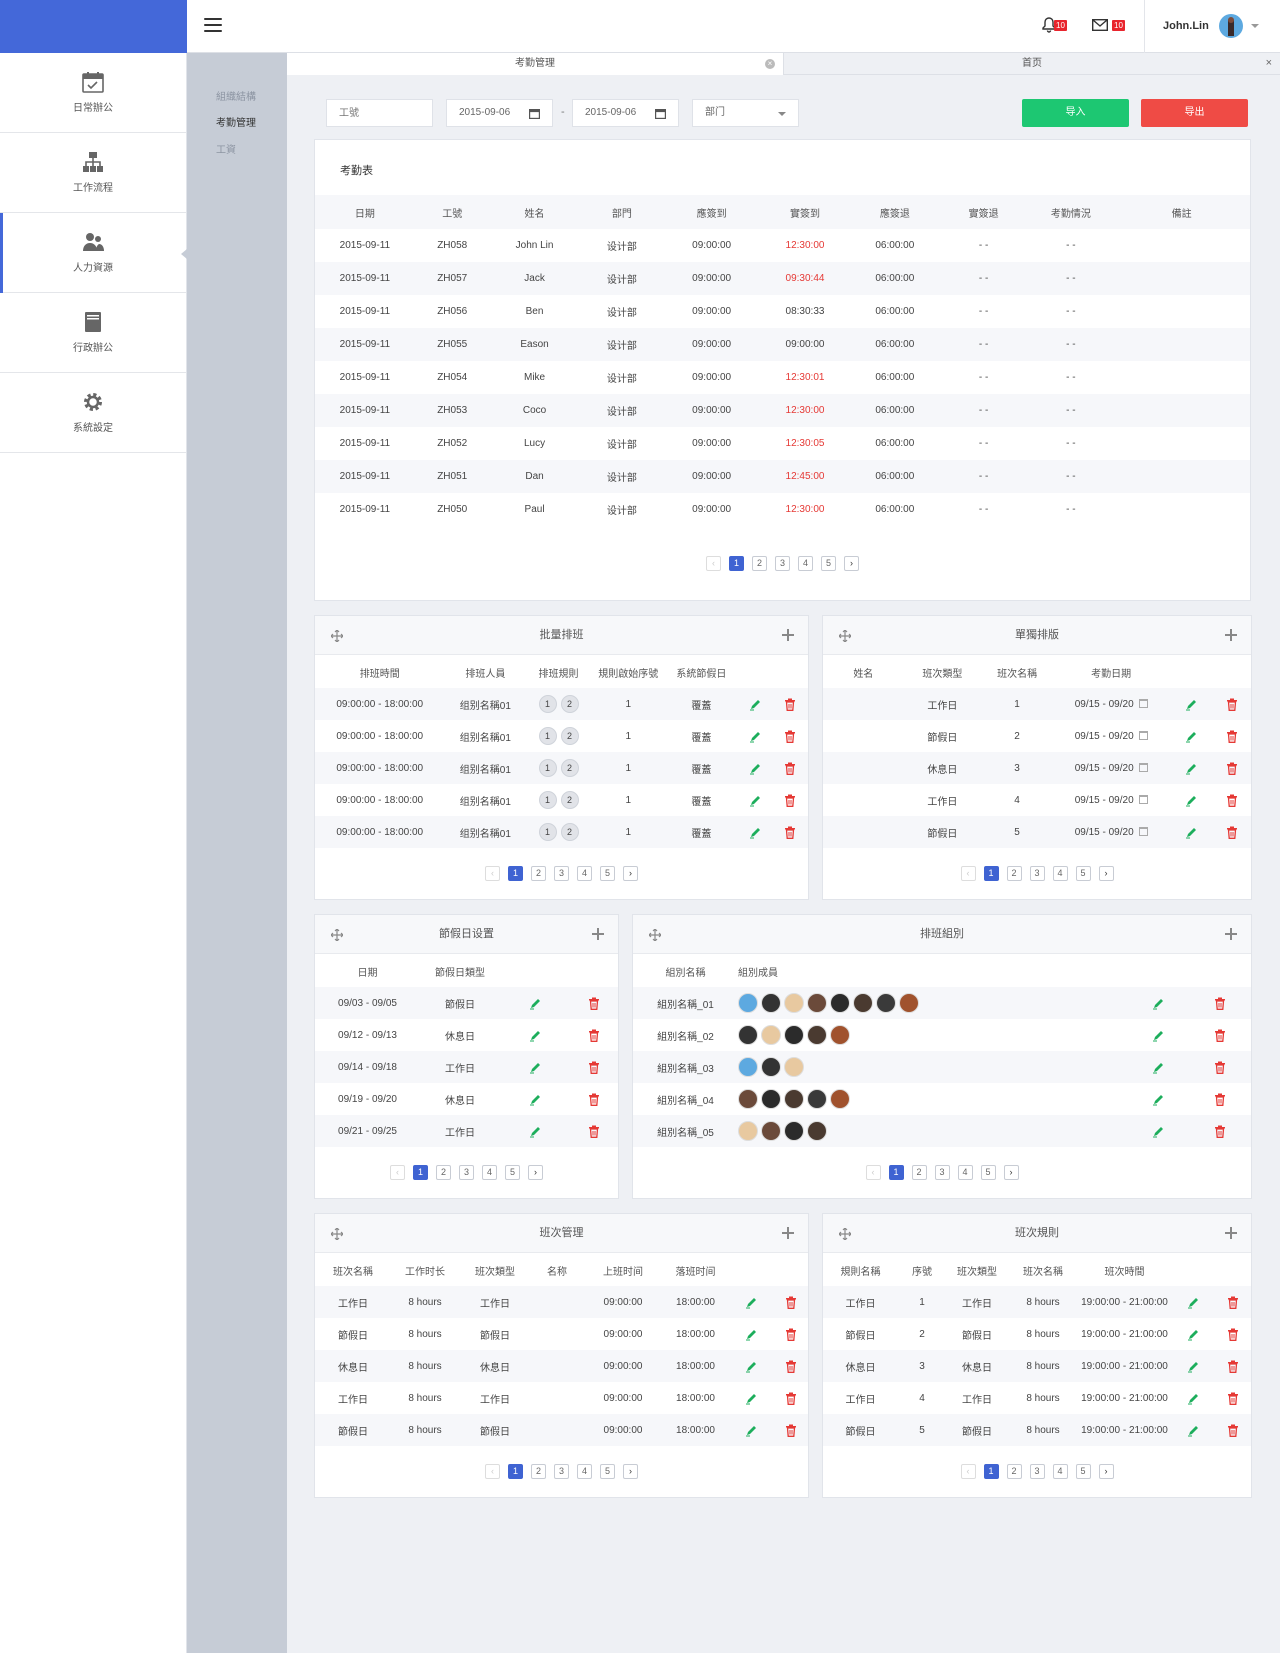 The image size is (1280, 1653). What do you see at coordinates (379, 113) in the screenshot?
I see `employee-id-input` at bounding box center [379, 113].